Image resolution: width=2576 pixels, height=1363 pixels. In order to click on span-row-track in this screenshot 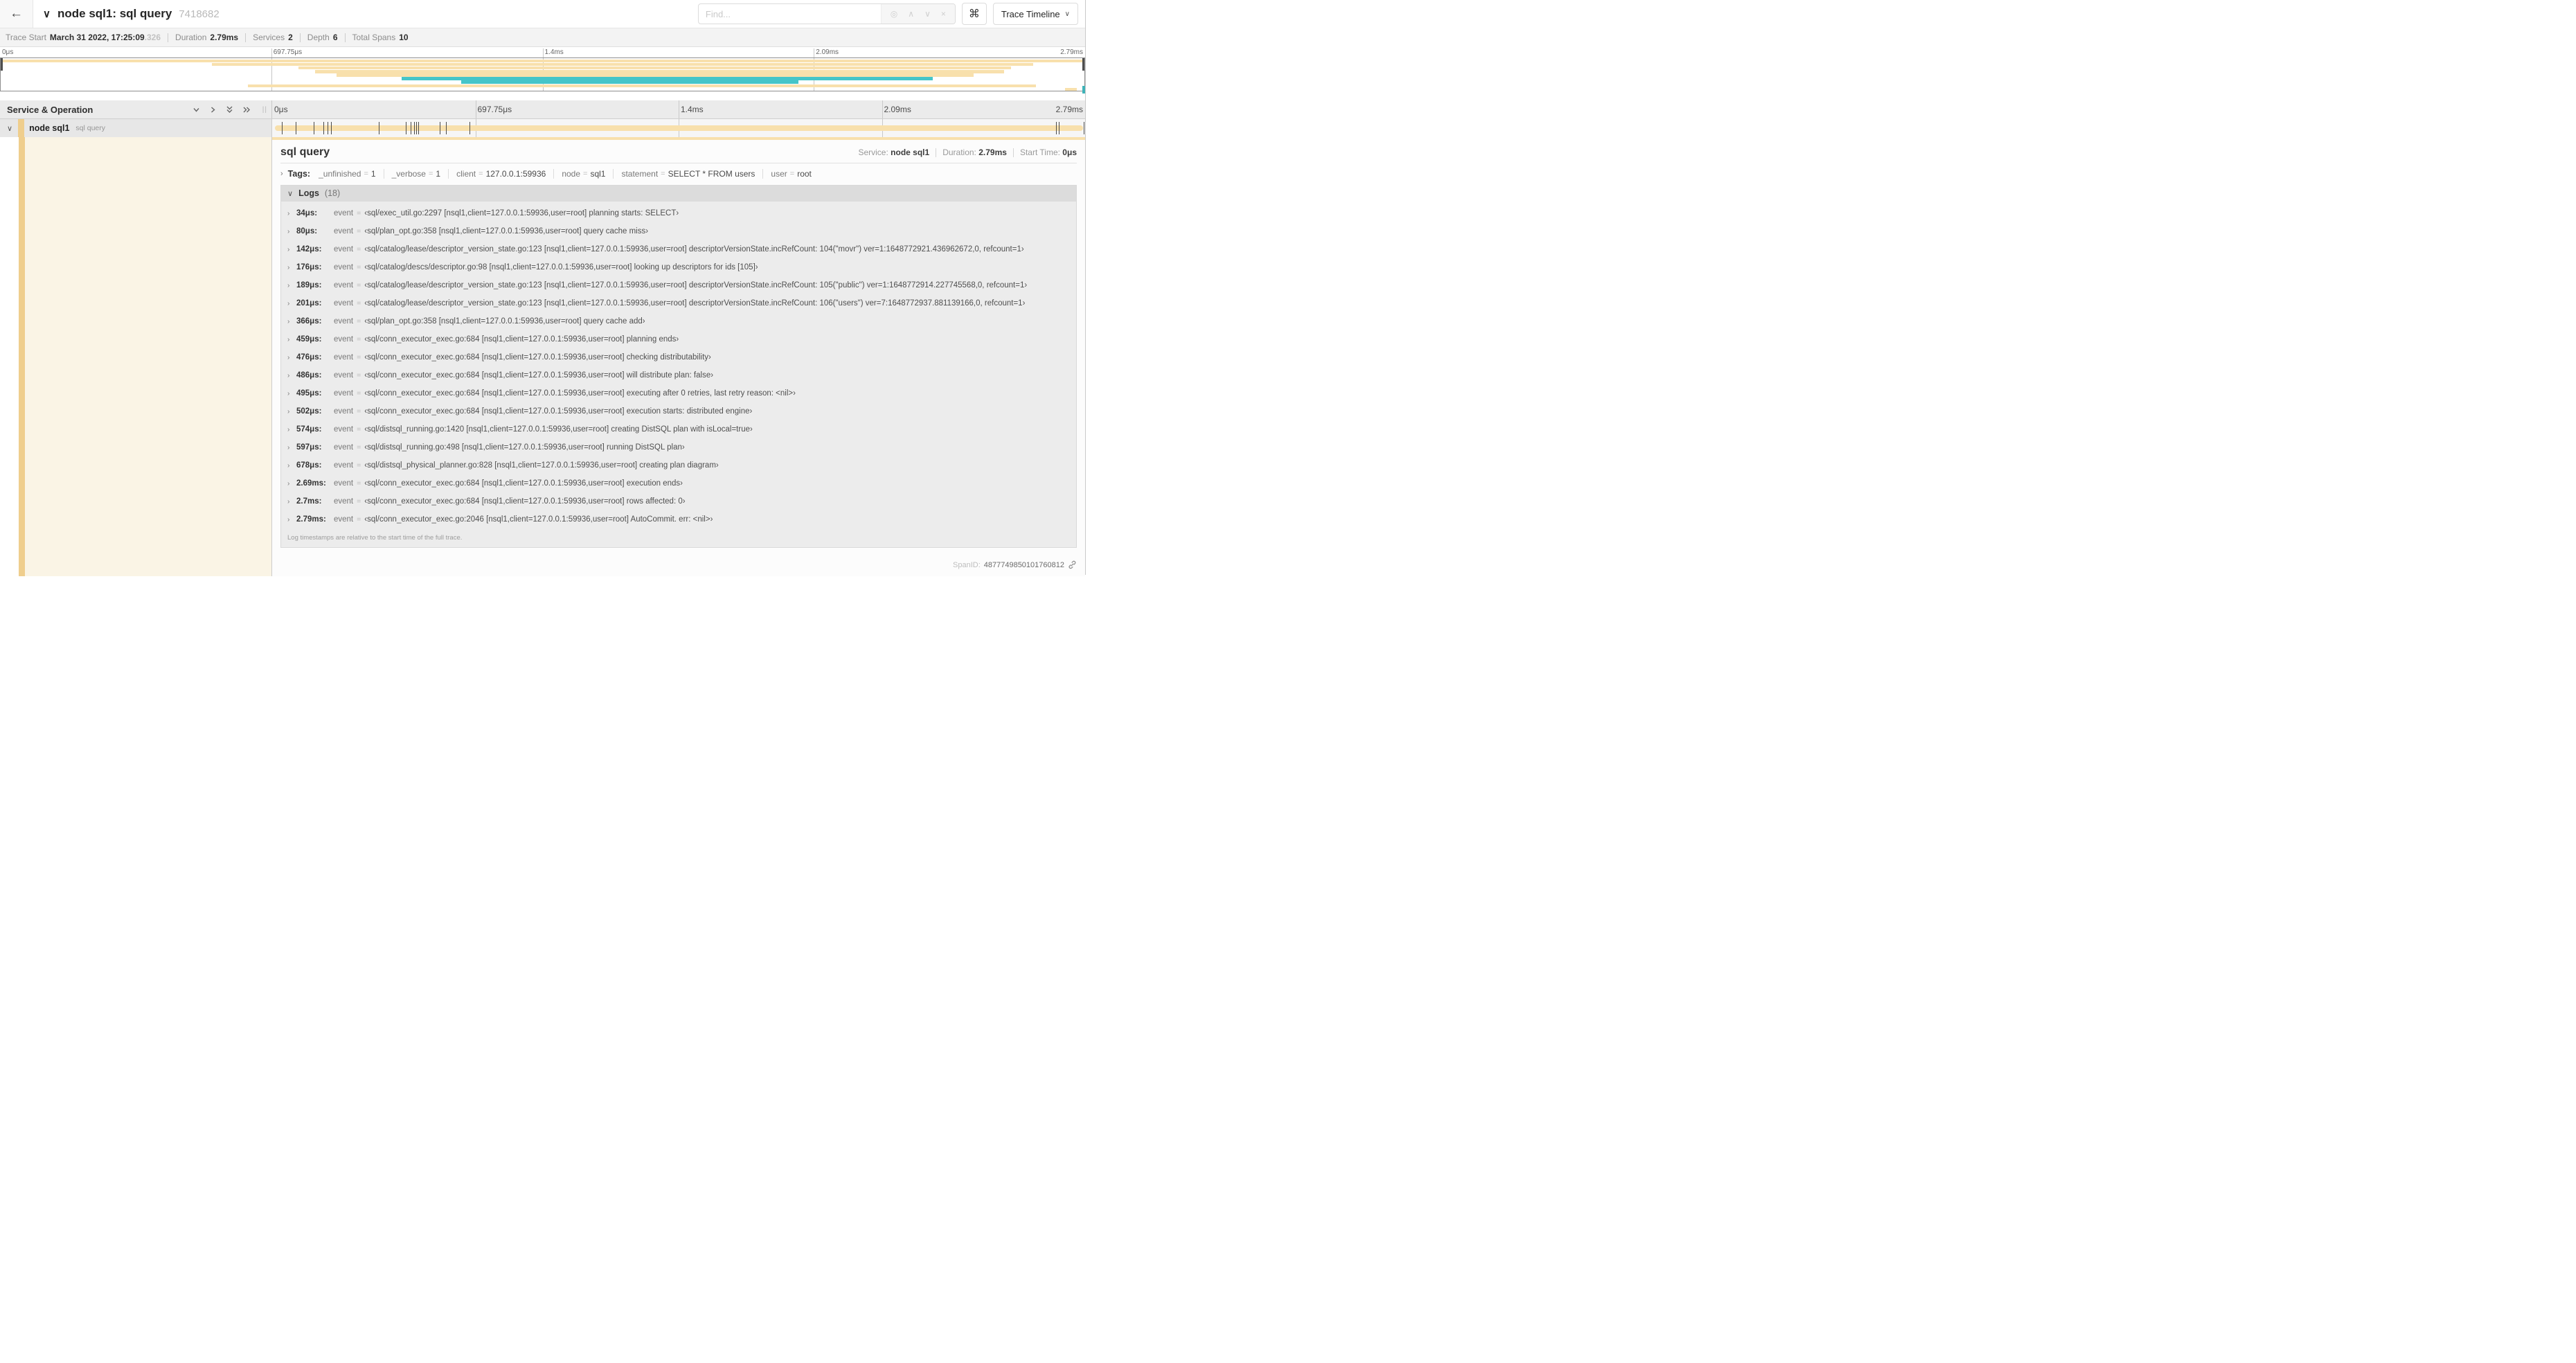, I will do `click(678, 128)`.